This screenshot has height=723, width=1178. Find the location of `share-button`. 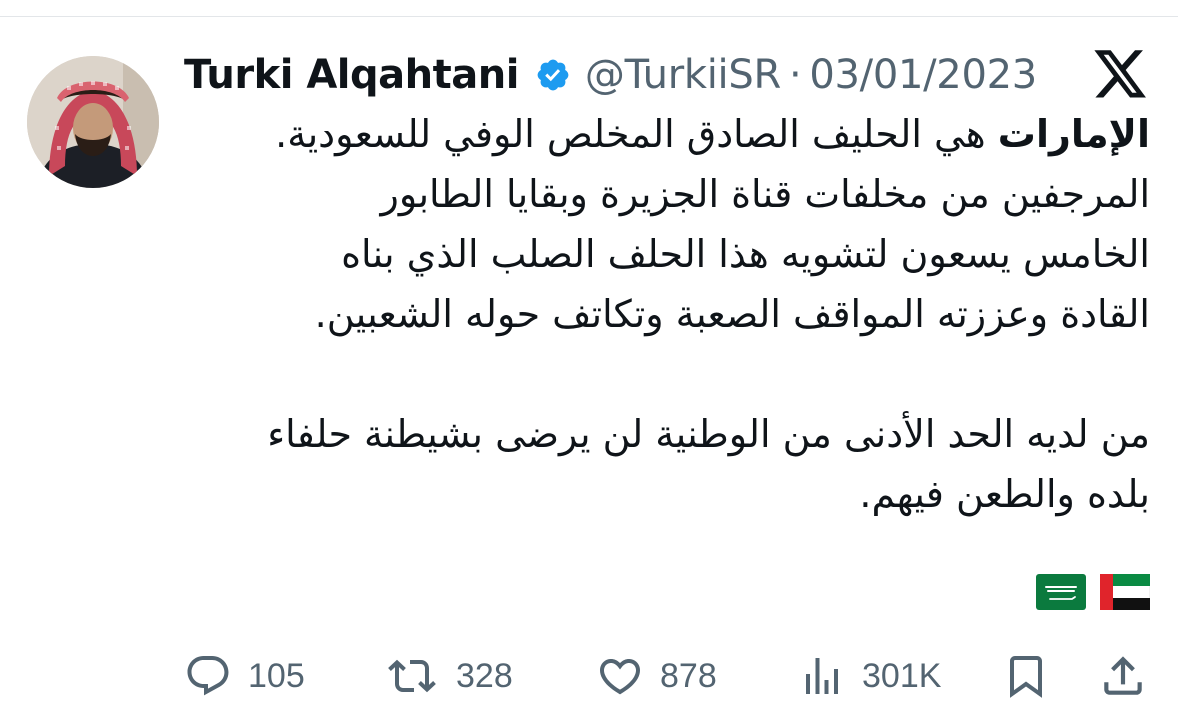

share-button is located at coordinates (1123, 676).